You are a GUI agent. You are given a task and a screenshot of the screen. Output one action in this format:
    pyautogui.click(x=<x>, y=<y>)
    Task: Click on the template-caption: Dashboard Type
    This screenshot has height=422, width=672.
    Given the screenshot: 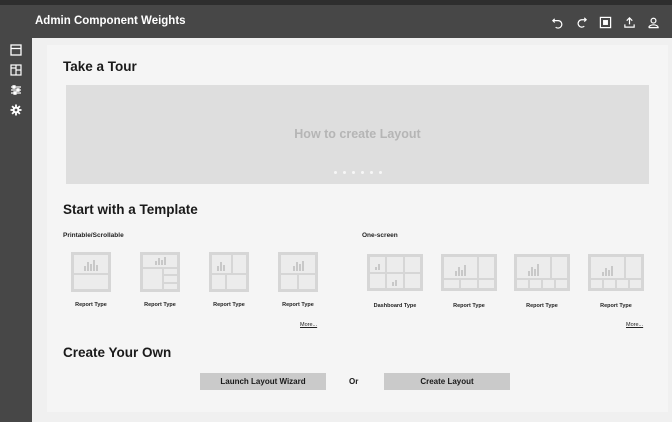 What is the action you would take?
    pyautogui.click(x=395, y=306)
    